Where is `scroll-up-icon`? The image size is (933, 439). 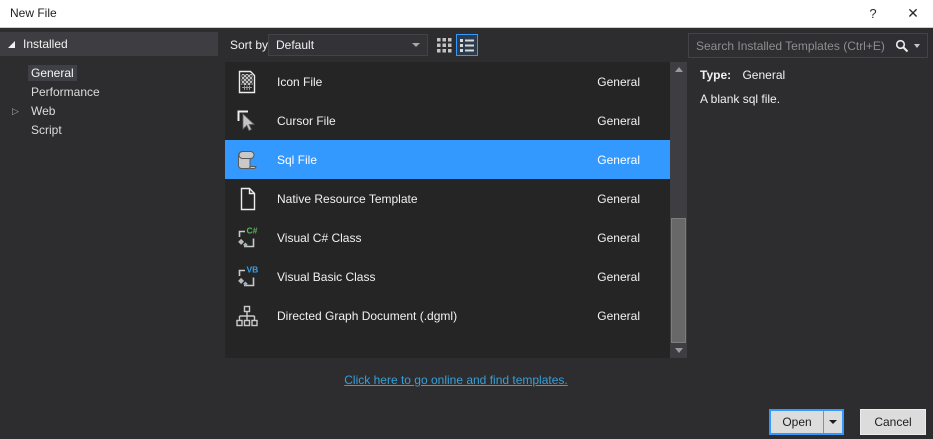
scroll-up-icon is located at coordinates (678, 69).